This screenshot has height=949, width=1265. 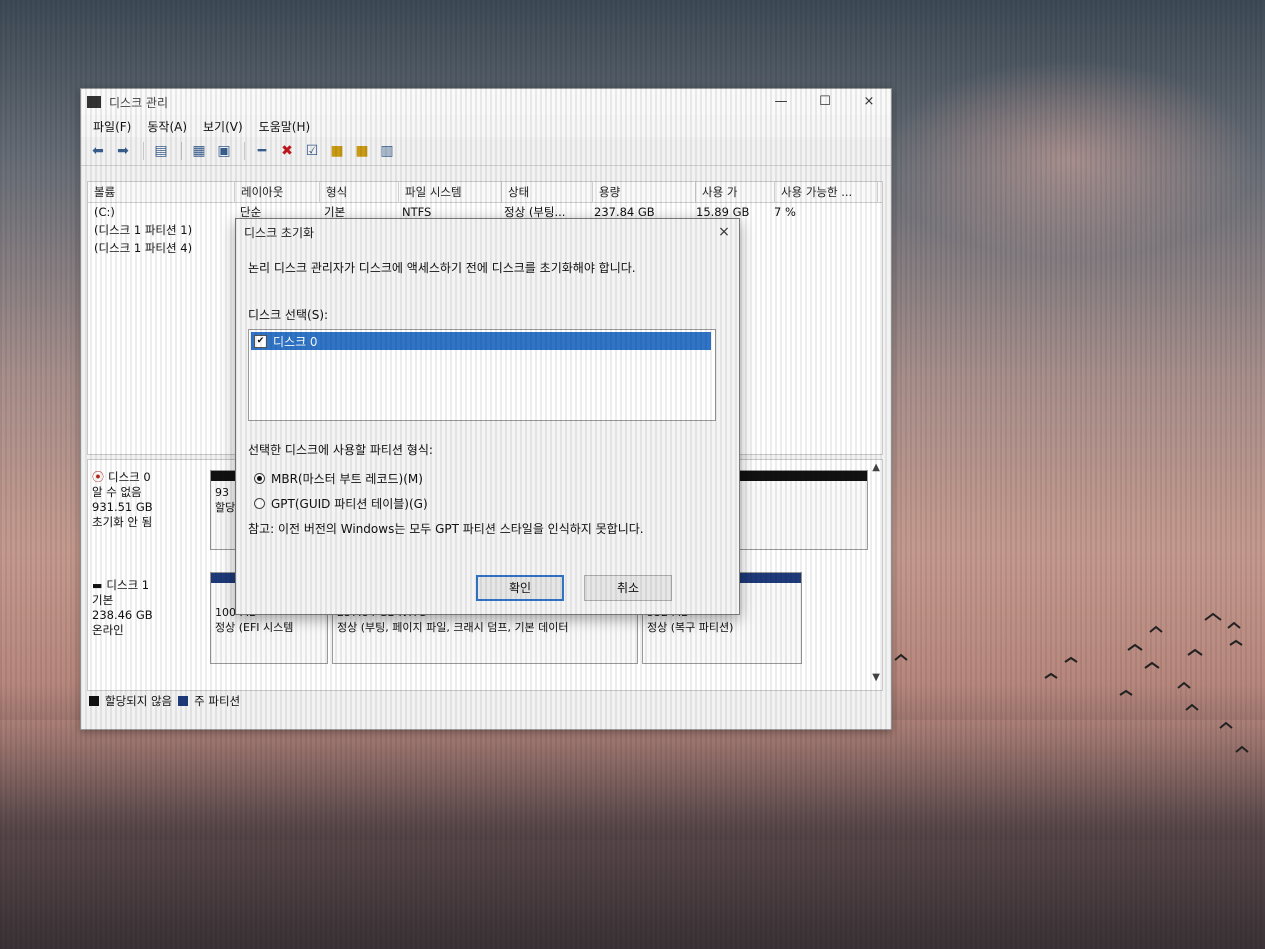 What do you see at coordinates (254, 627) in the screenshot?
I see `partition-status: 정상 (EFI 시스템` at bounding box center [254, 627].